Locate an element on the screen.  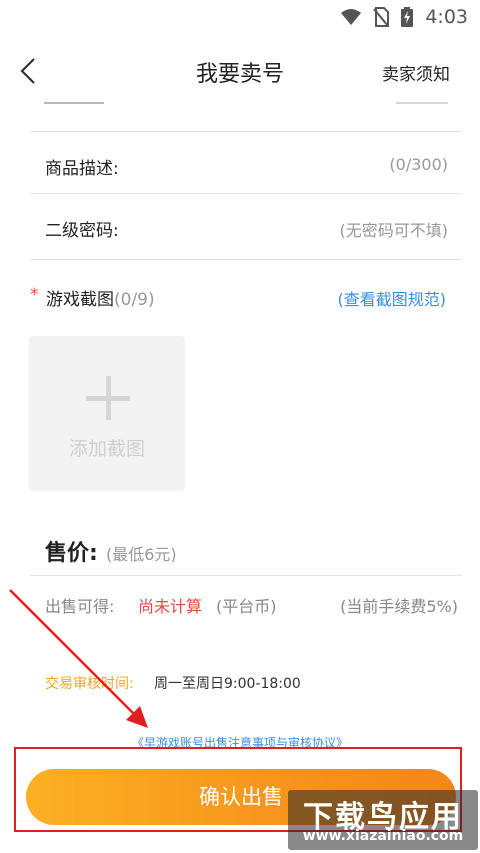
no-sim-icon is located at coordinates (381, 17).